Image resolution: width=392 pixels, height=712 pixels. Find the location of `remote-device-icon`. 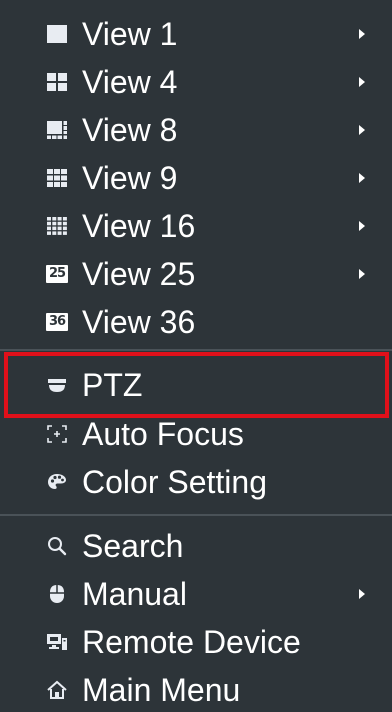

remote-device-icon is located at coordinates (57, 642).